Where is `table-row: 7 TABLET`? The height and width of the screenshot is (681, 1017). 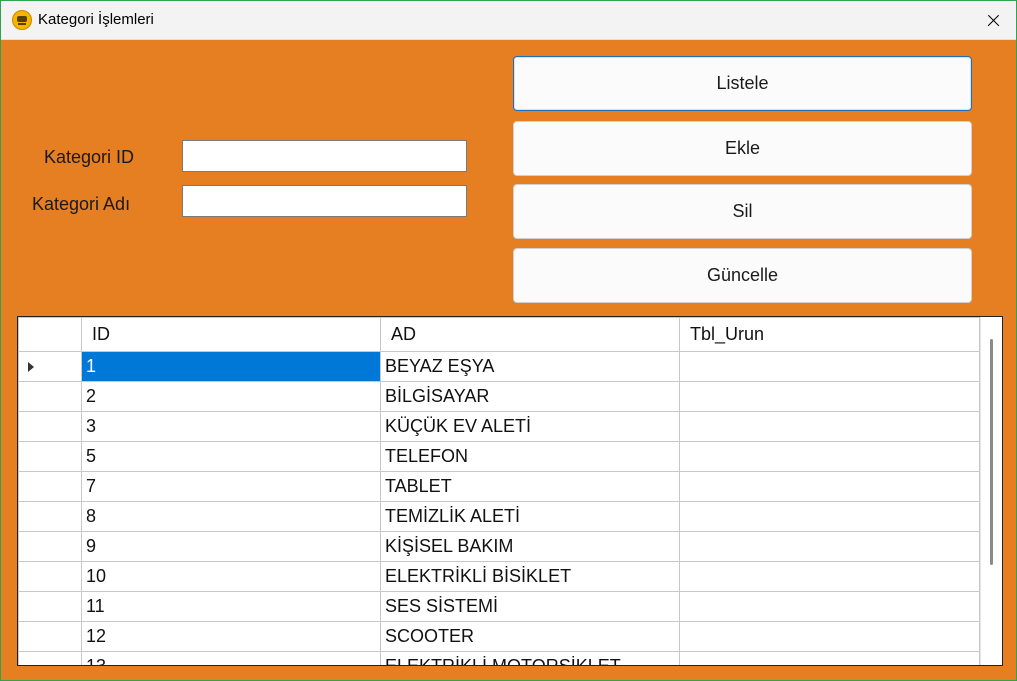 table-row: 7 TABLET is located at coordinates (499, 486).